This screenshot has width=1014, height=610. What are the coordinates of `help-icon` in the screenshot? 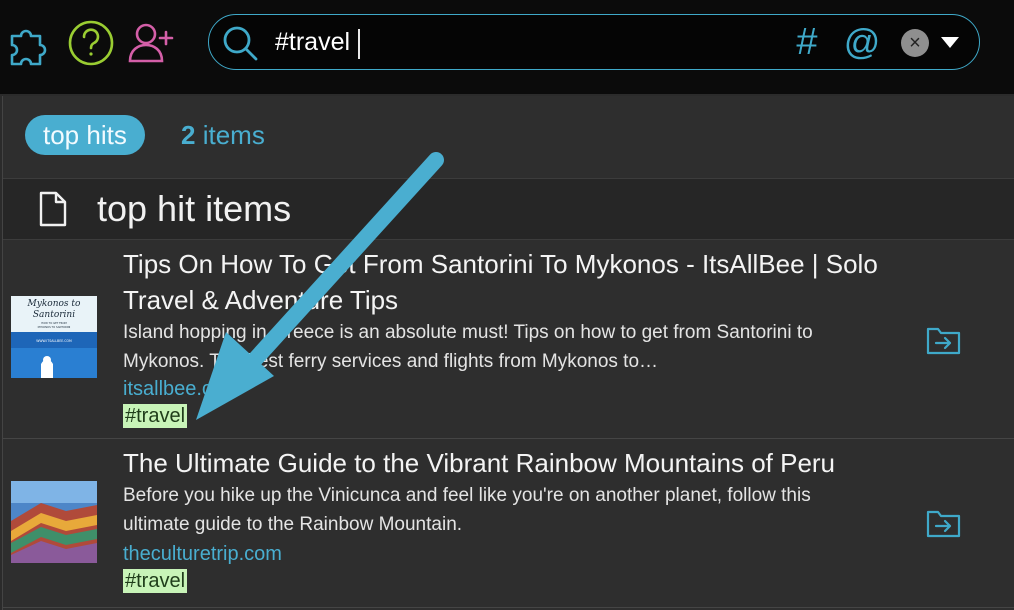 It's located at (91, 43).